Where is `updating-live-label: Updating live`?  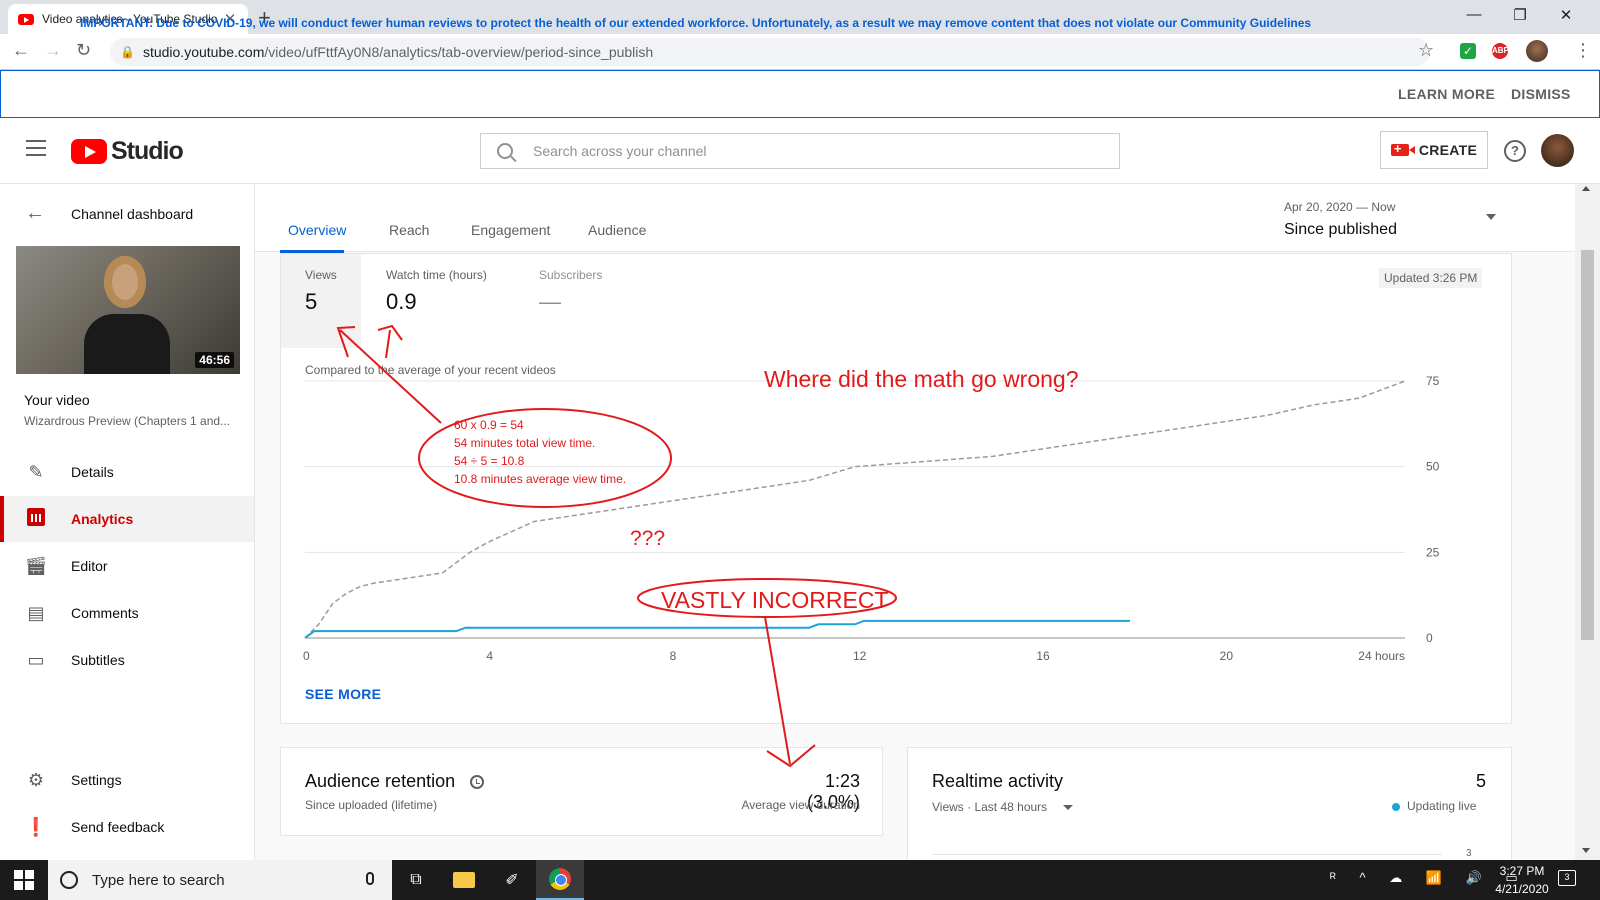 updating-live-label: Updating live is located at coordinates (1442, 806).